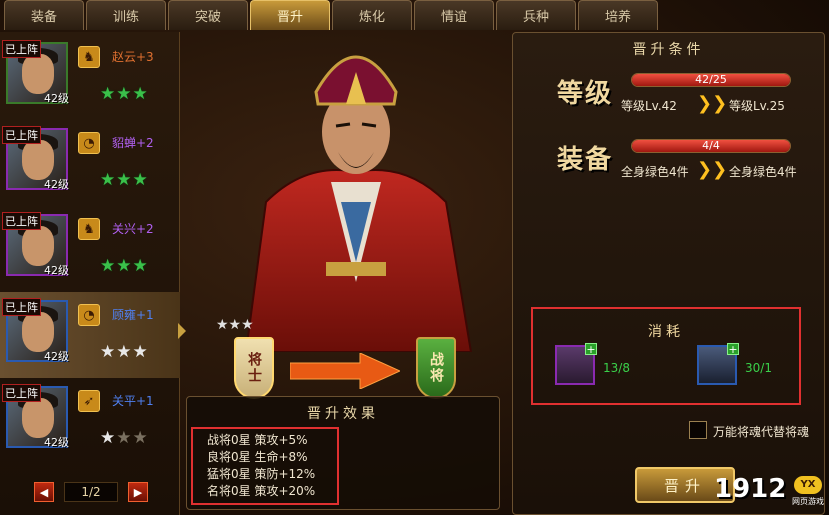 This screenshot has height=515, width=829. What do you see at coordinates (133, 315) in the screenshot?
I see `hero-name: 顾雍+1` at bounding box center [133, 315].